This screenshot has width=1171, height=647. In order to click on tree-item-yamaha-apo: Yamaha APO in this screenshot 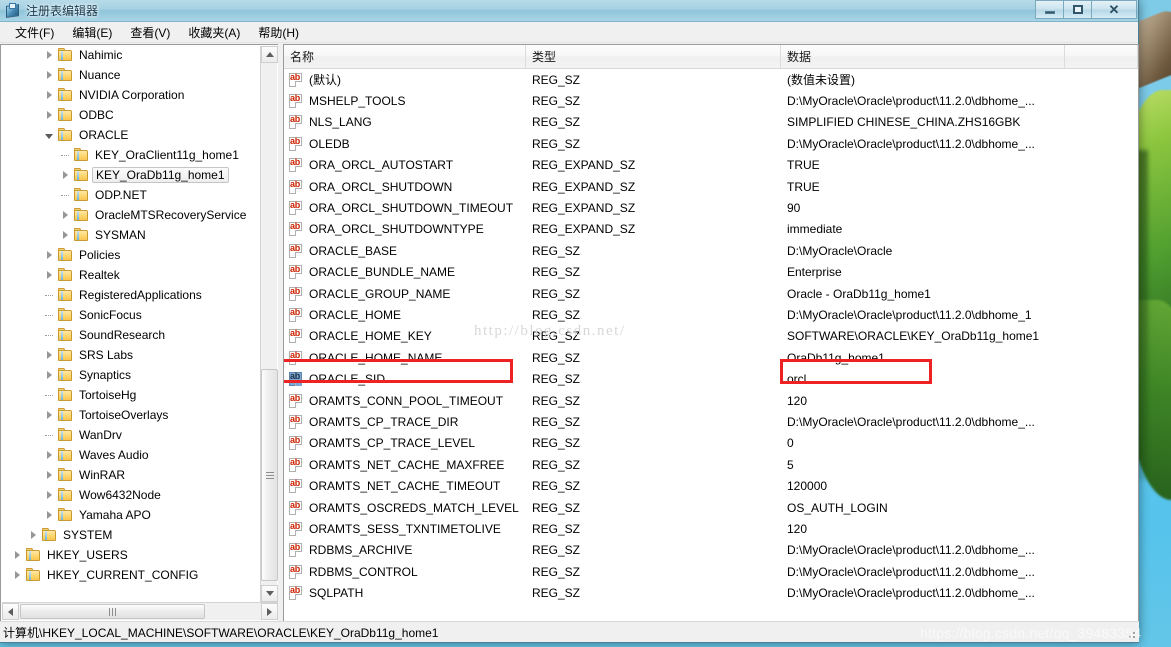, I will do `click(129, 515)`.